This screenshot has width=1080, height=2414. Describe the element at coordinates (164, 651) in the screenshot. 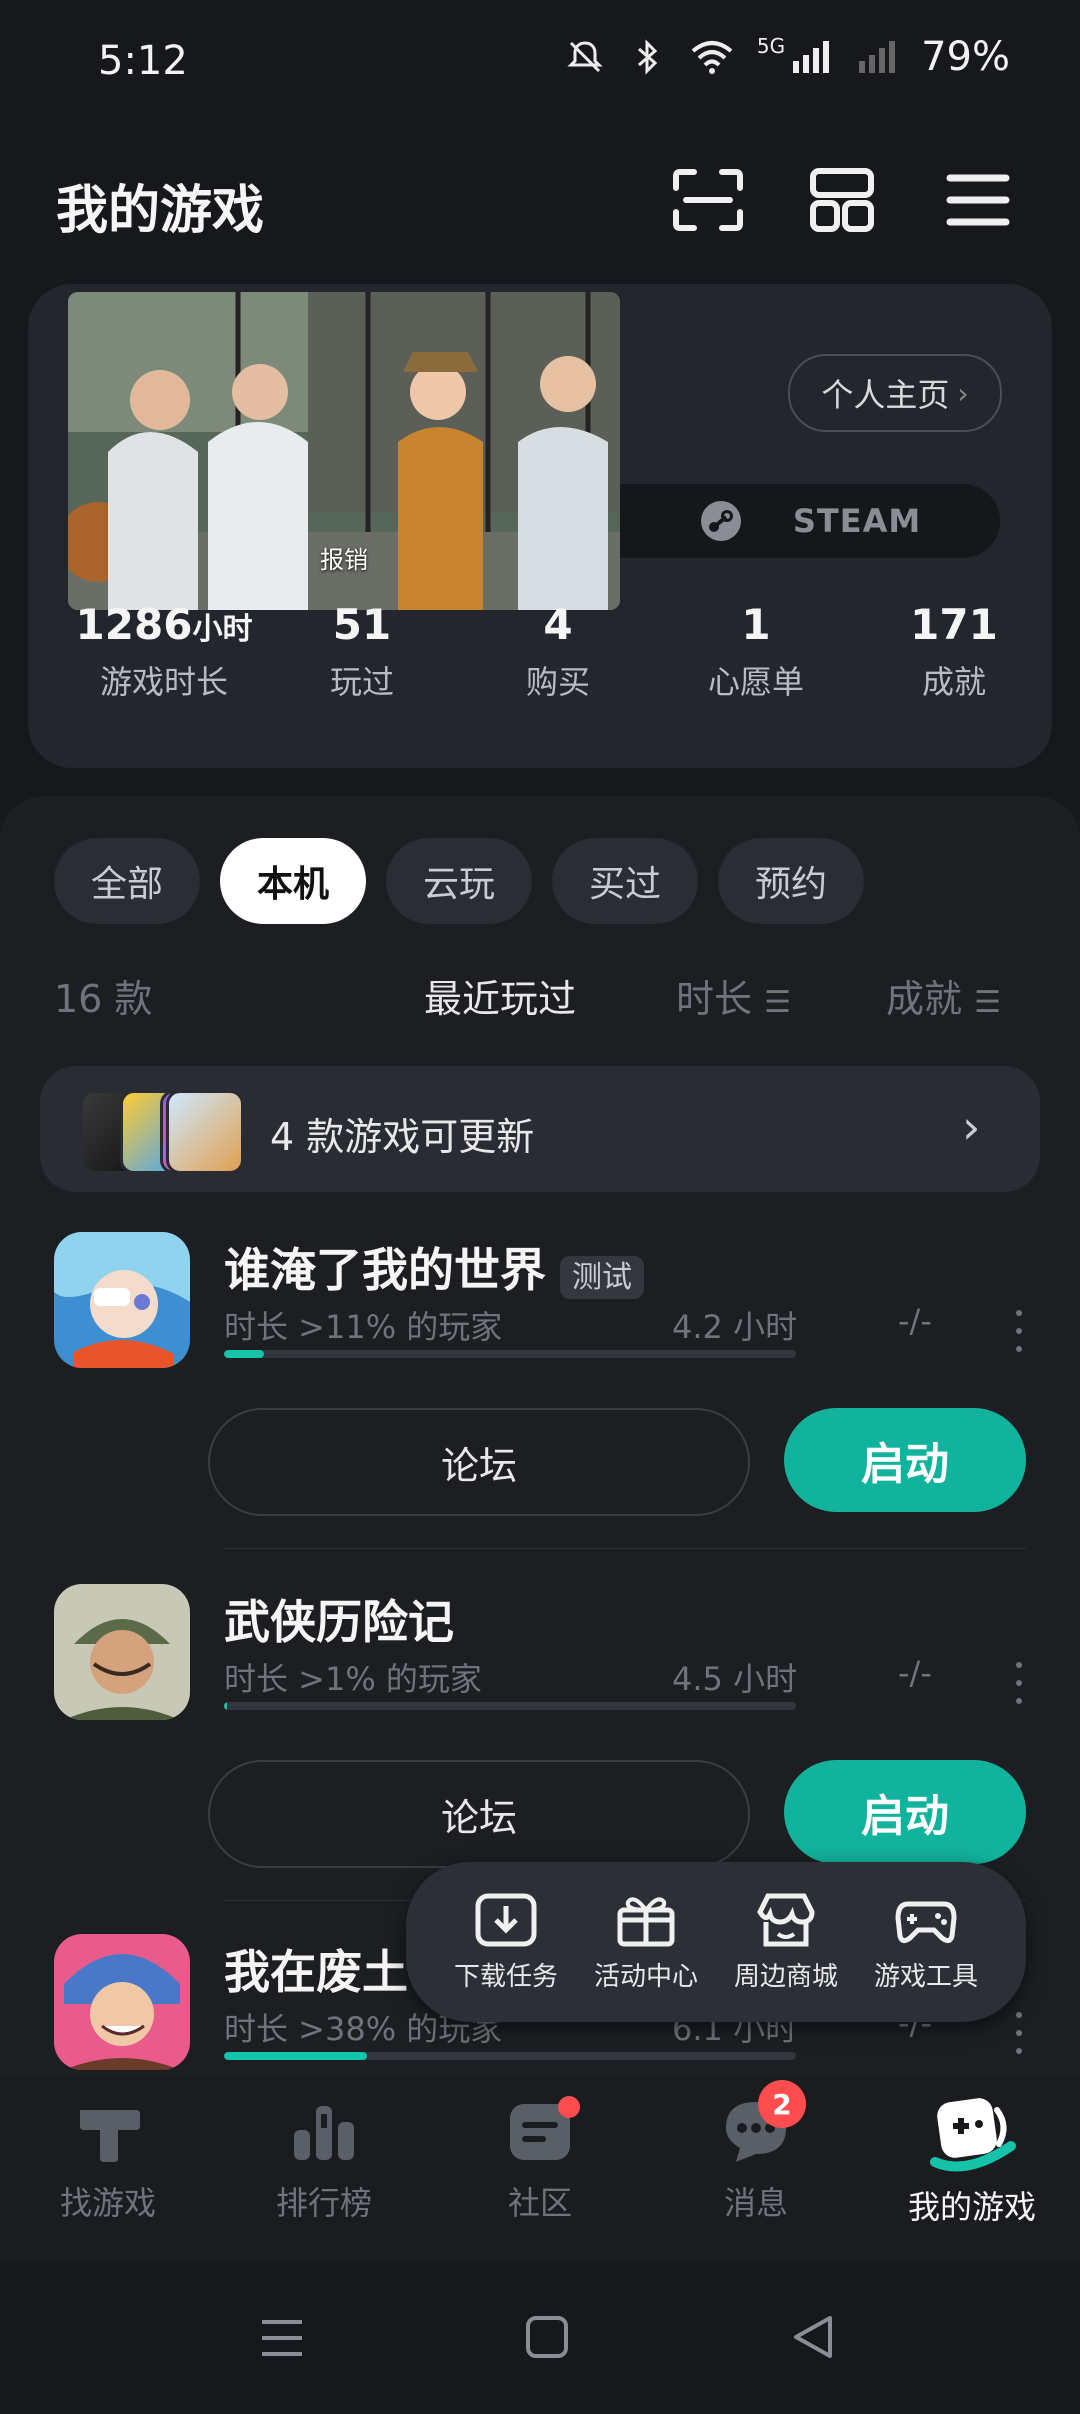

I see `stat-playtime: 1286小时 游戏时长` at that location.